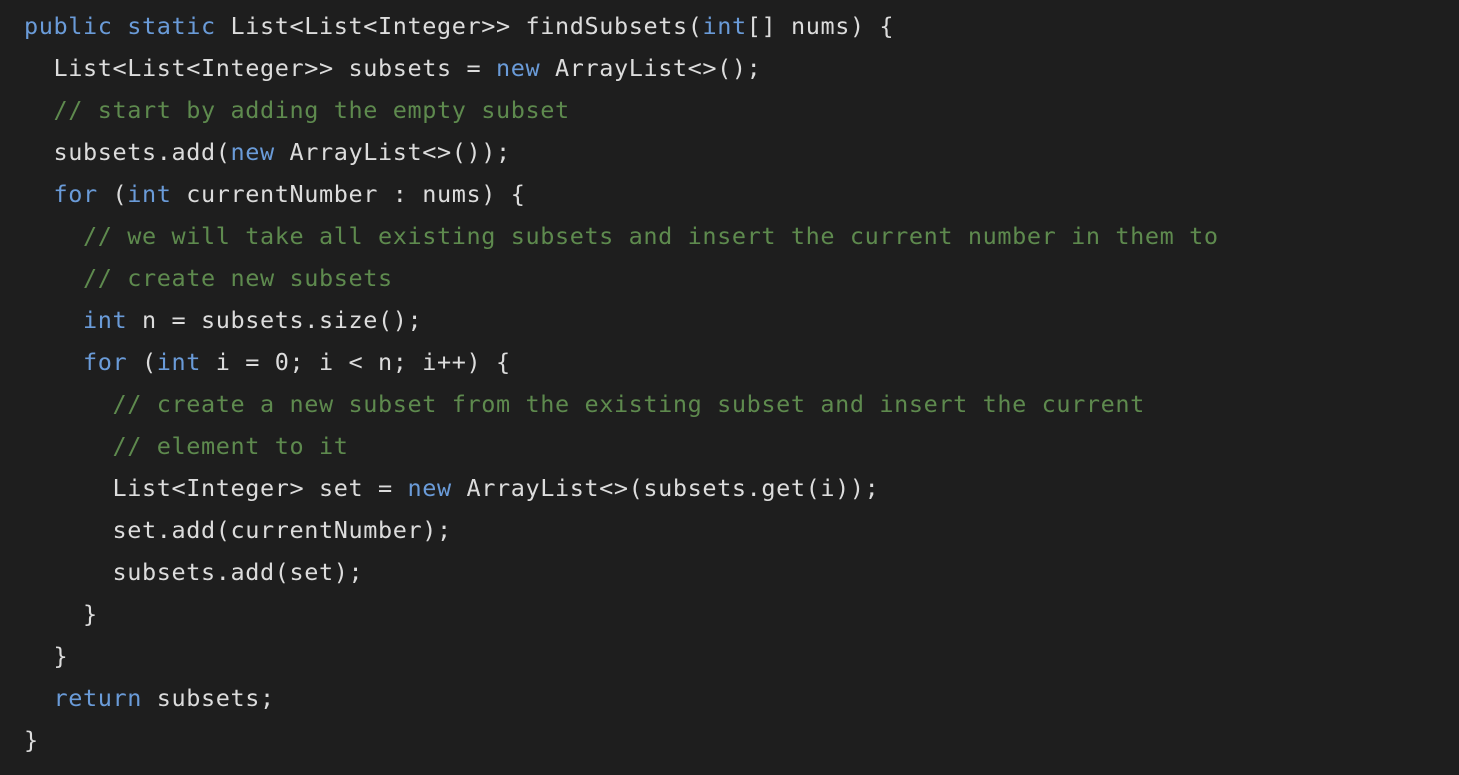  Describe the element at coordinates (171, 26) in the screenshot. I see `code-keyword: static` at that location.